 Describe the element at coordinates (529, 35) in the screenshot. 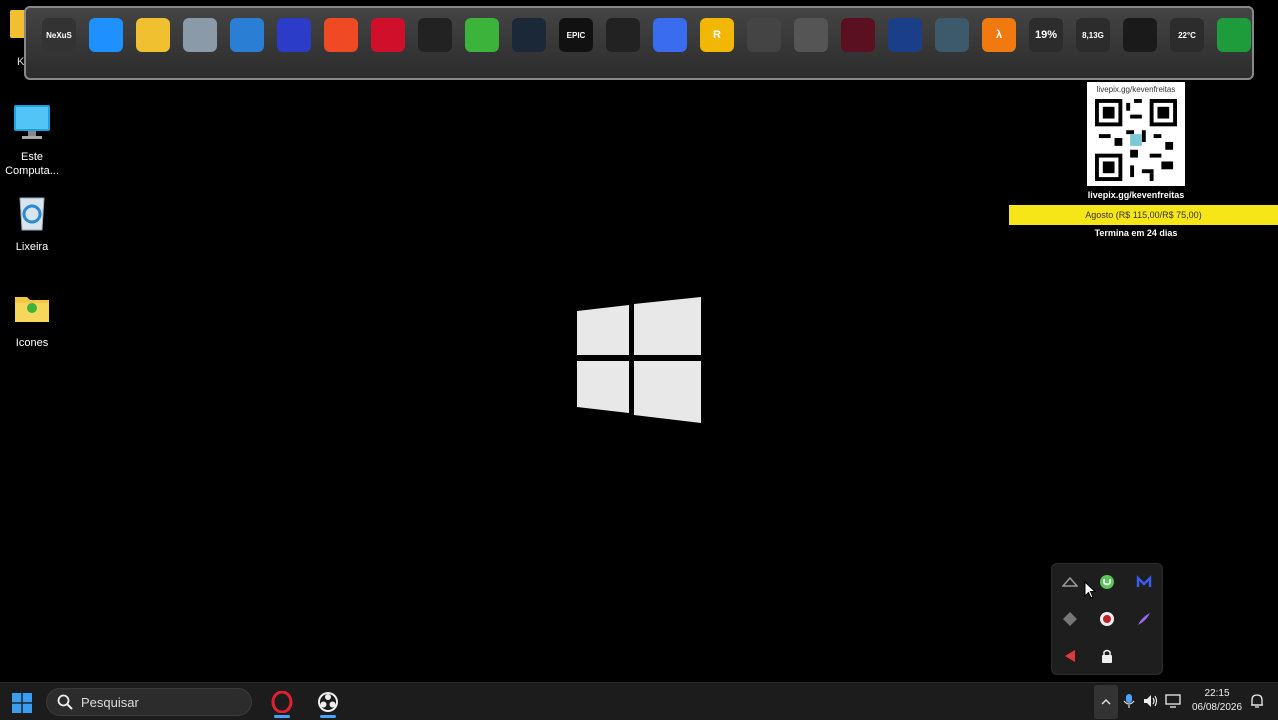

I see `steam-icon` at that location.